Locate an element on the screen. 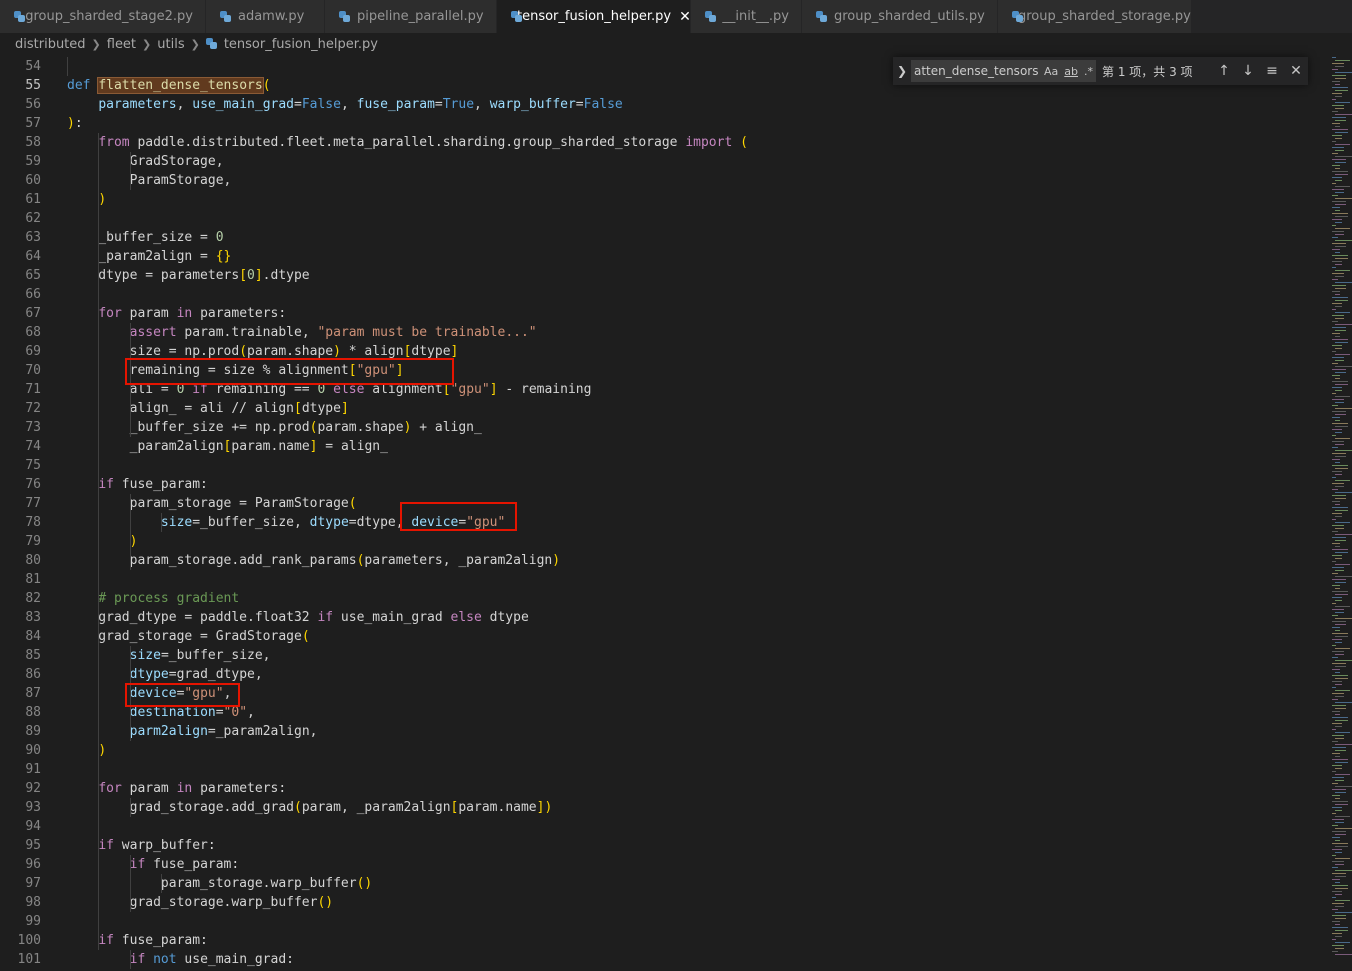 The width and height of the screenshot is (1352, 971). code-line: 89 parm2align=_param2align, is located at coordinates (665, 731).